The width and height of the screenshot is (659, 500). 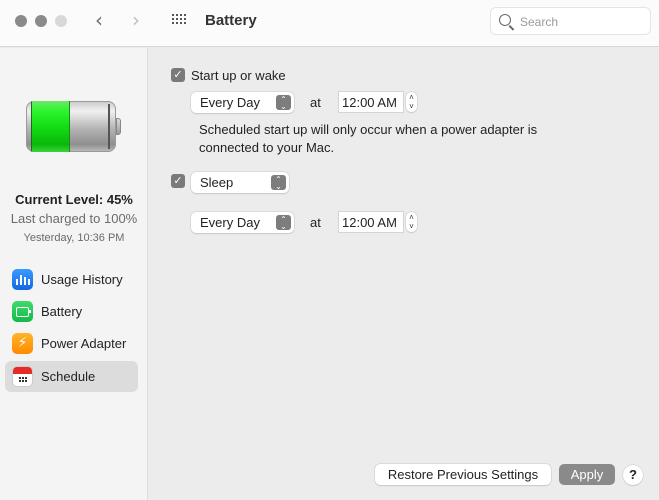 I want to click on schedule-icon, so click(x=22, y=376).